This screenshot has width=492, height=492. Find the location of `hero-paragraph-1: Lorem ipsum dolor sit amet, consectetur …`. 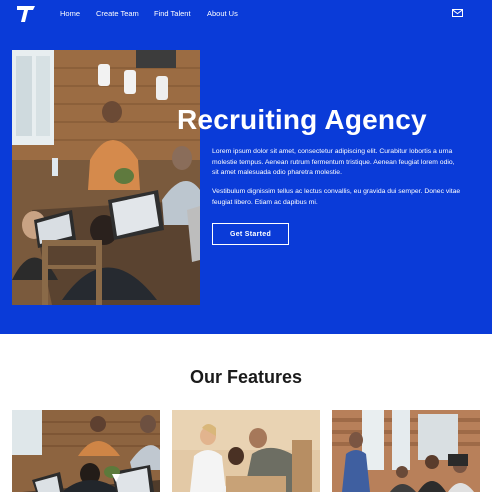

hero-paragraph-1: Lorem ipsum dolor sit amet, consectetur … is located at coordinates (333, 162).